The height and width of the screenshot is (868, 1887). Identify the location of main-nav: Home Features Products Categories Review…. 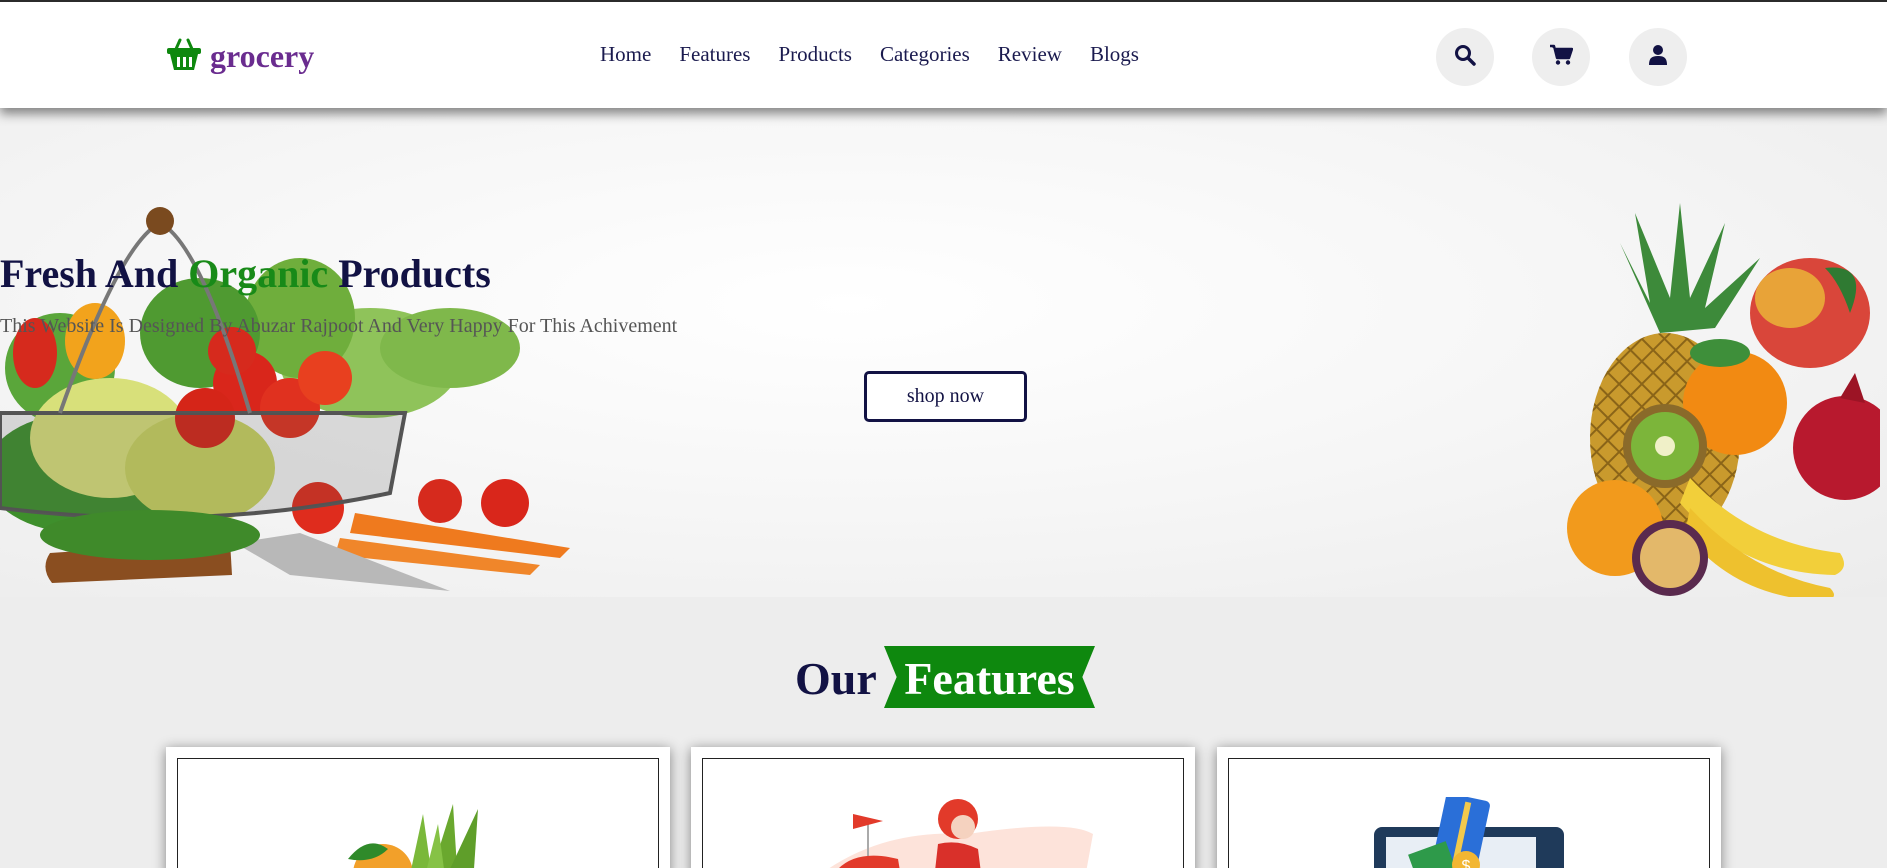
(869, 54).